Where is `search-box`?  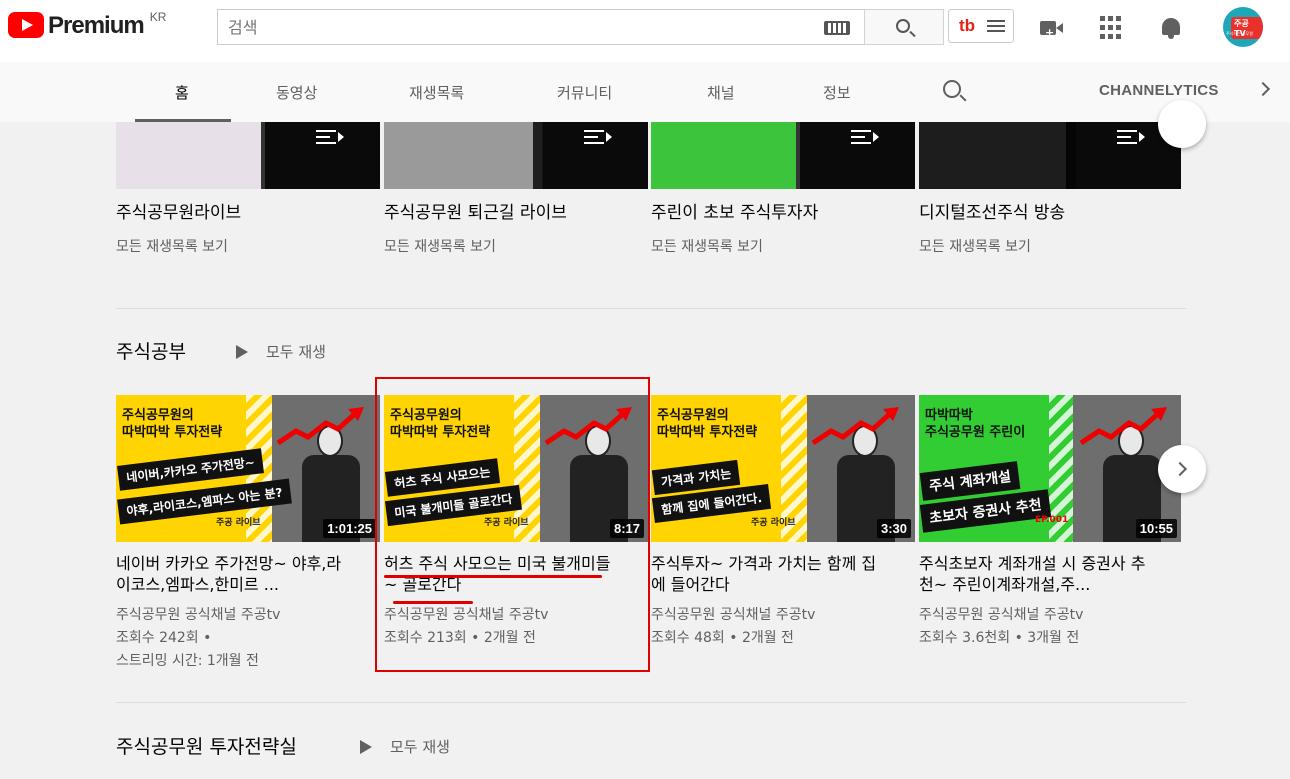 search-box is located at coordinates (541, 27).